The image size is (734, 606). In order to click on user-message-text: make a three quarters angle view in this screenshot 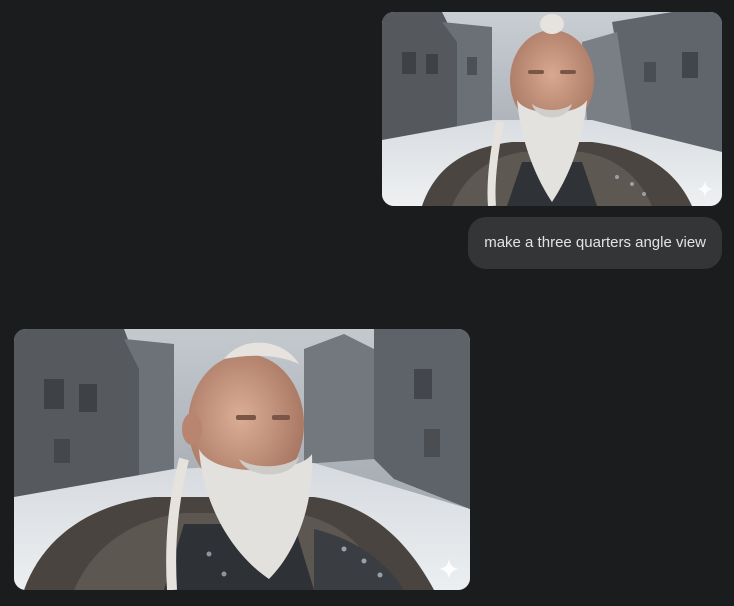, I will do `click(595, 242)`.